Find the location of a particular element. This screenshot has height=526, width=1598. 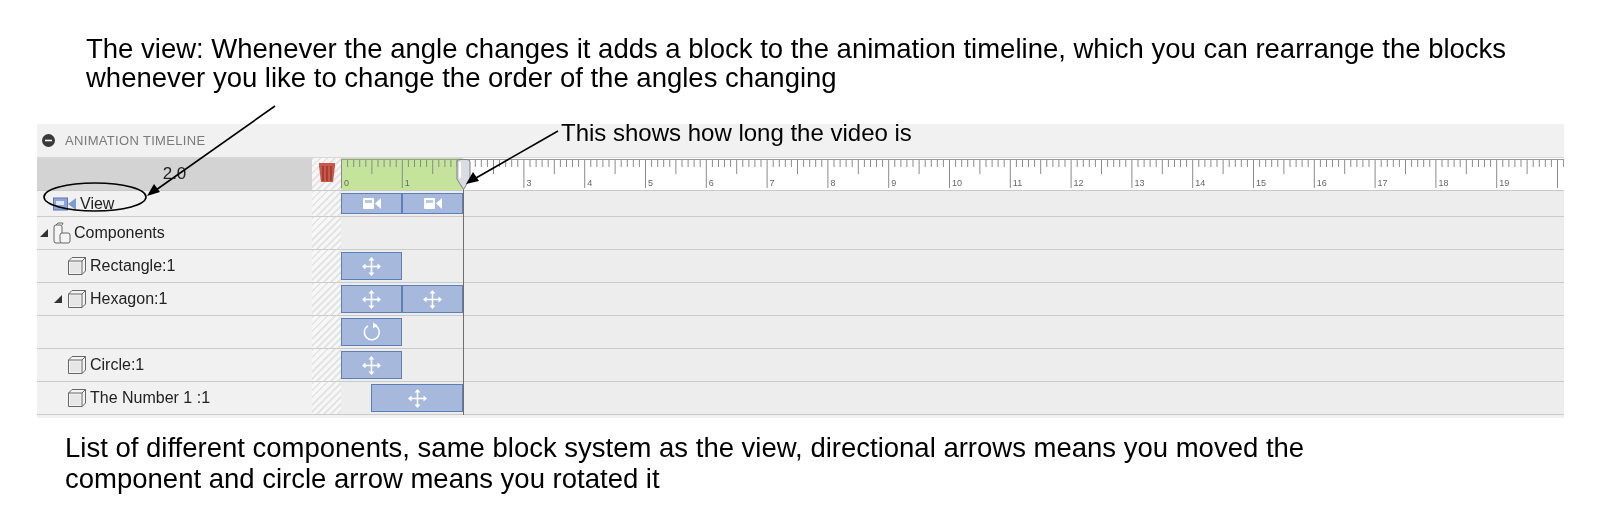

tick-label: 0 is located at coordinates (346, 183).